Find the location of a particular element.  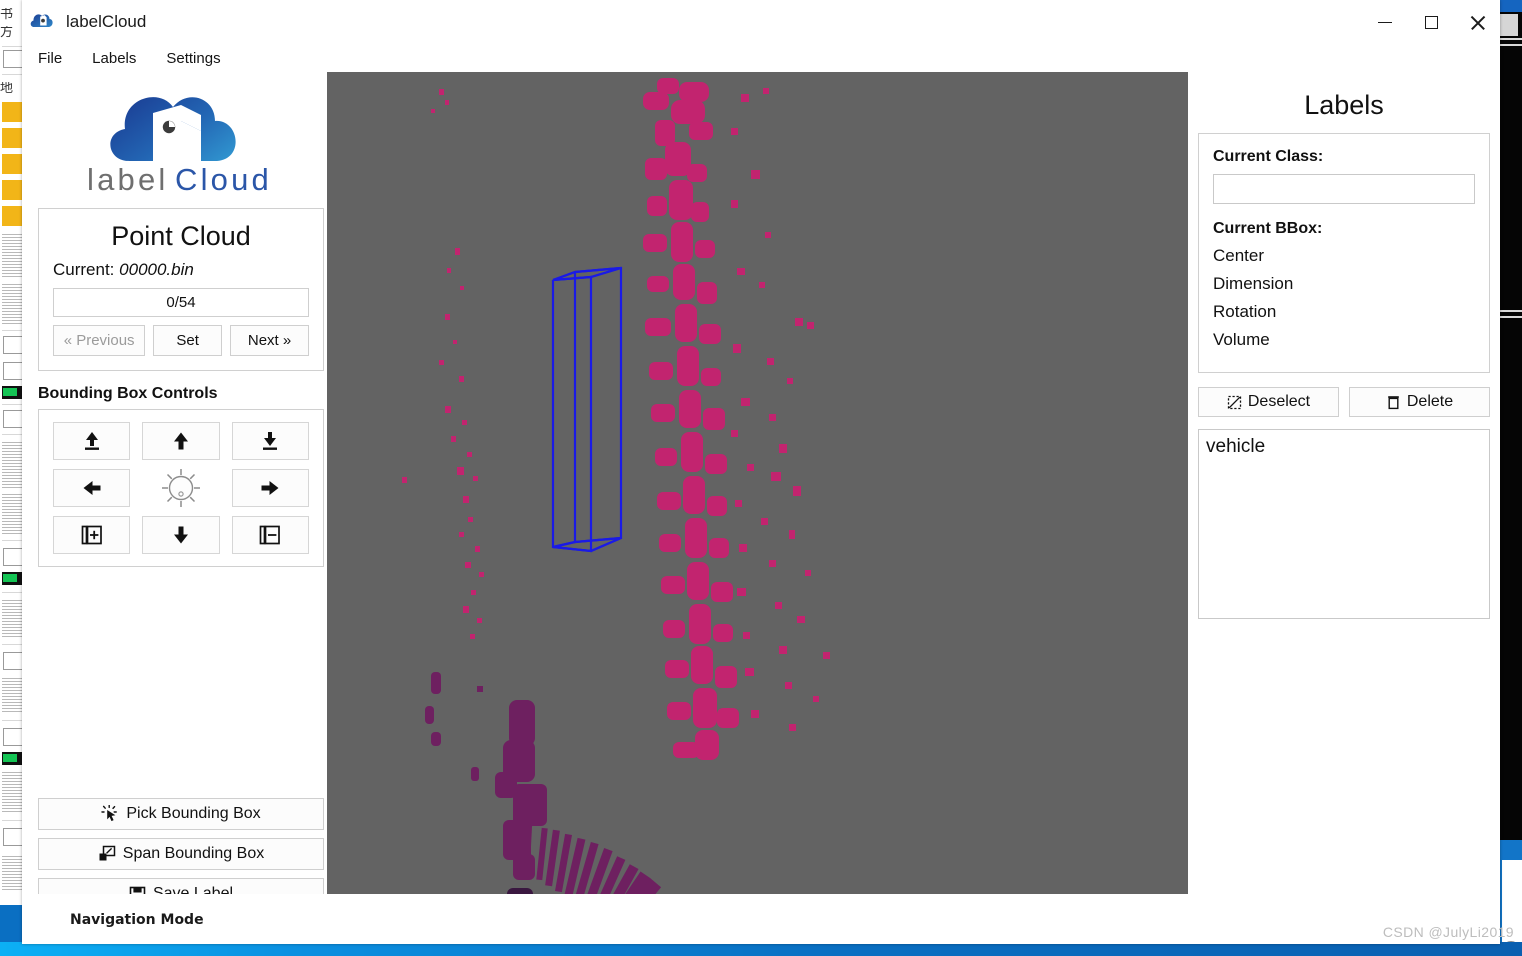

bounding-box-controls-grid is located at coordinates (181, 488).